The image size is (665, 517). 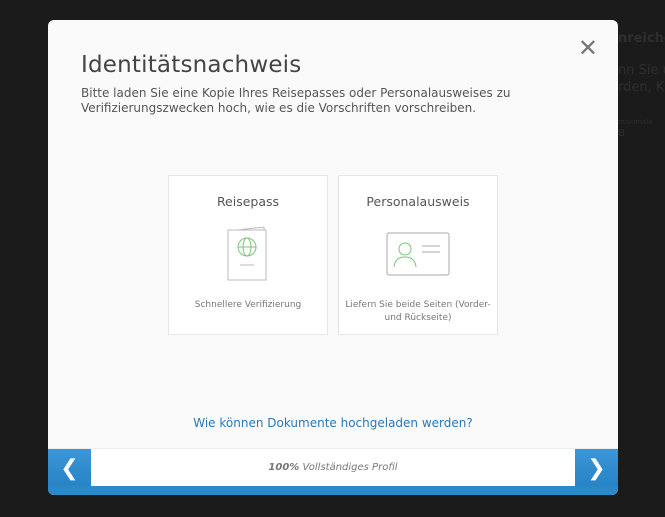 I want to click on option-reisepass: Reisepass Schnellere Verifizierung, so click(x=248, y=255).